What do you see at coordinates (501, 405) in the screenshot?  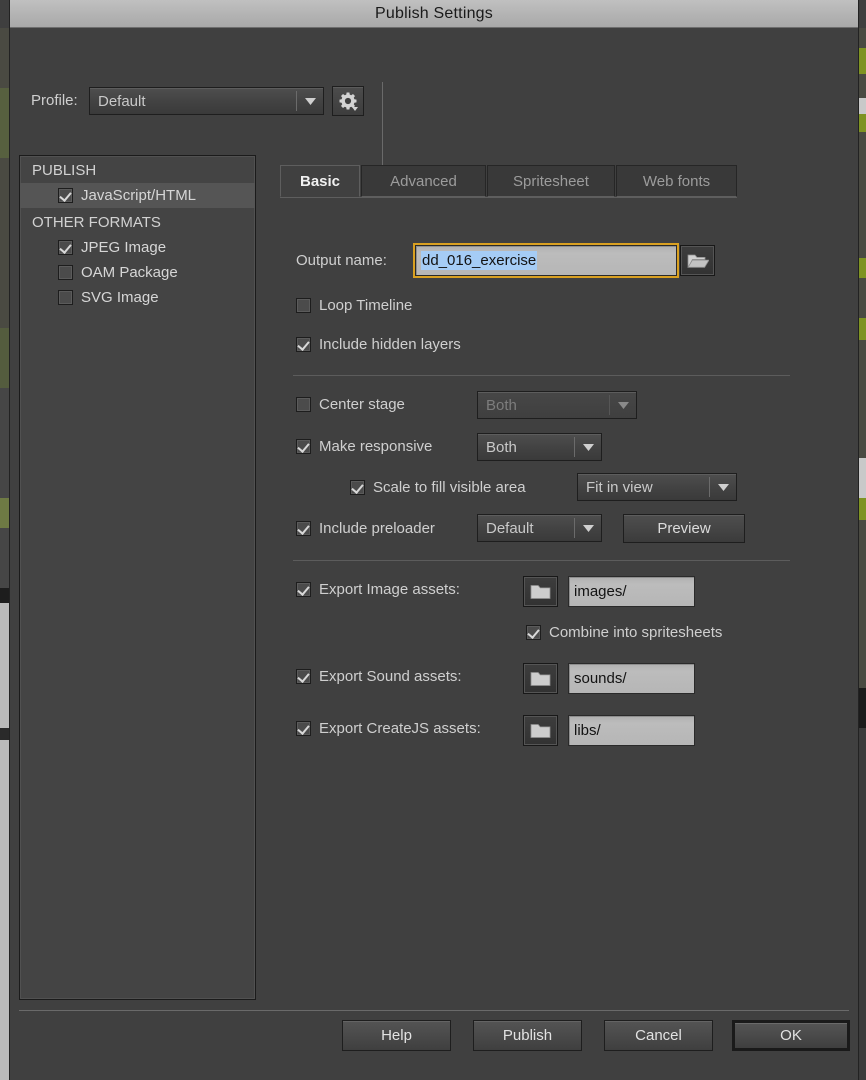 I see `center-stage-select-value: Both` at bounding box center [501, 405].